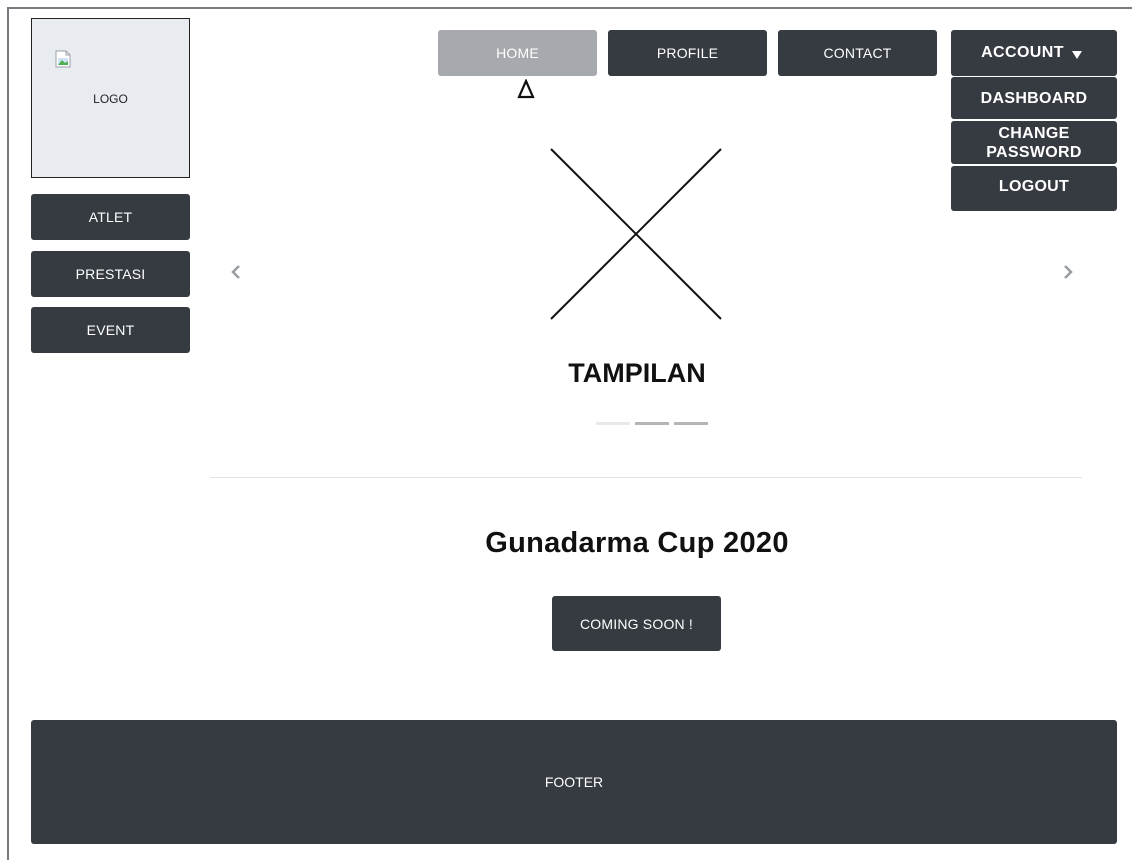 This screenshot has height=862, width=1134. Describe the element at coordinates (636, 623) in the screenshot. I see `coming-soon-button: COMING SOON !` at that location.